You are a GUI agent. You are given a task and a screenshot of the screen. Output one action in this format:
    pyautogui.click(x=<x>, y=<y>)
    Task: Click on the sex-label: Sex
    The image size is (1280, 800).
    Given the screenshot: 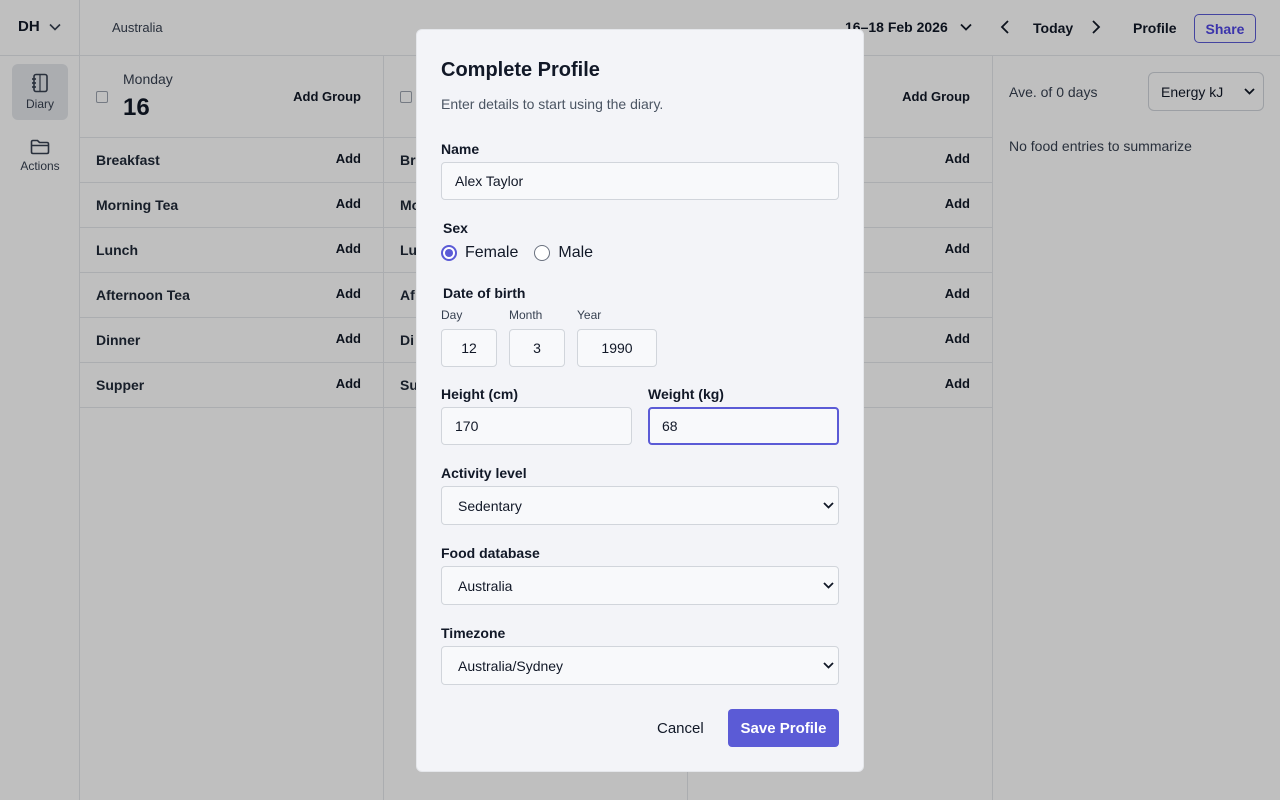 What is the action you would take?
    pyautogui.click(x=455, y=228)
    